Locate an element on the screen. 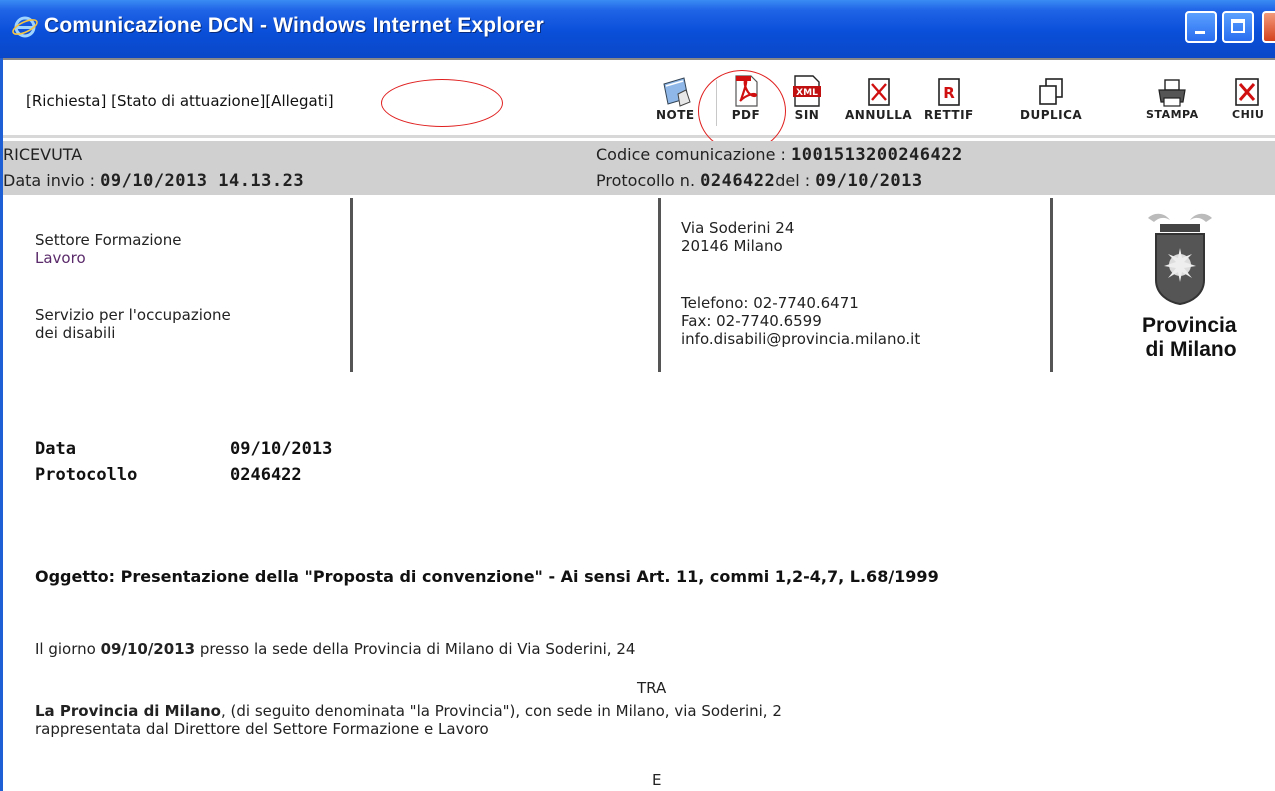  chiudi-label: CHIU is located at coordinates (1248, 114).